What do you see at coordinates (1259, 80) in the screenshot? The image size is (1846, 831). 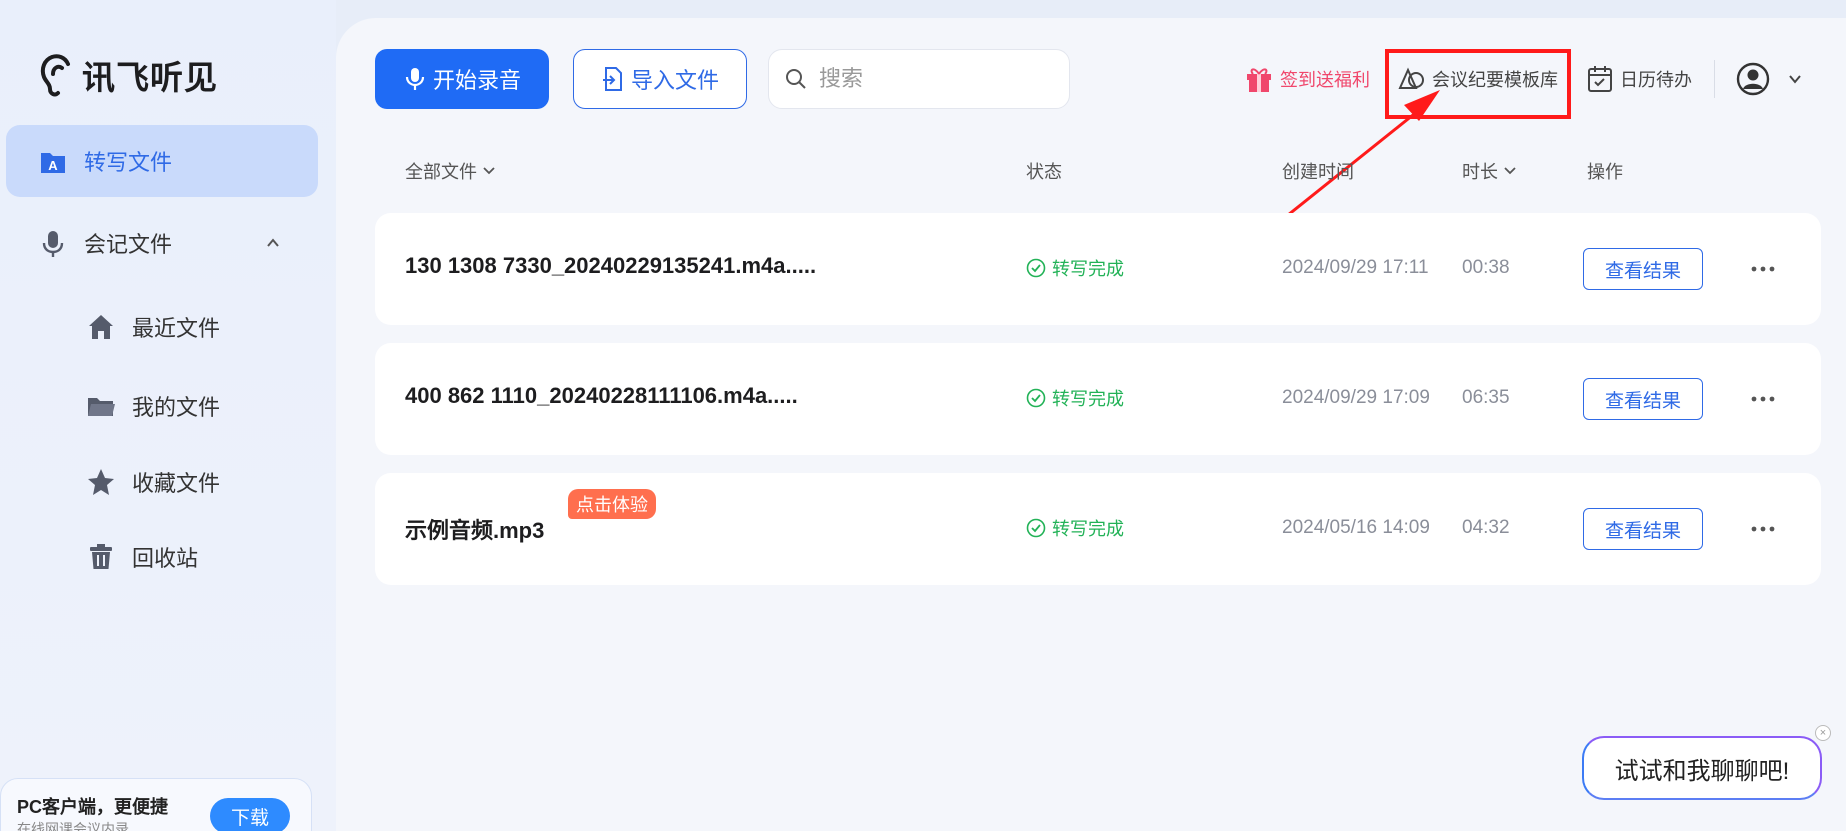 I see `gift-icon` at bounding box center [1259, 80].